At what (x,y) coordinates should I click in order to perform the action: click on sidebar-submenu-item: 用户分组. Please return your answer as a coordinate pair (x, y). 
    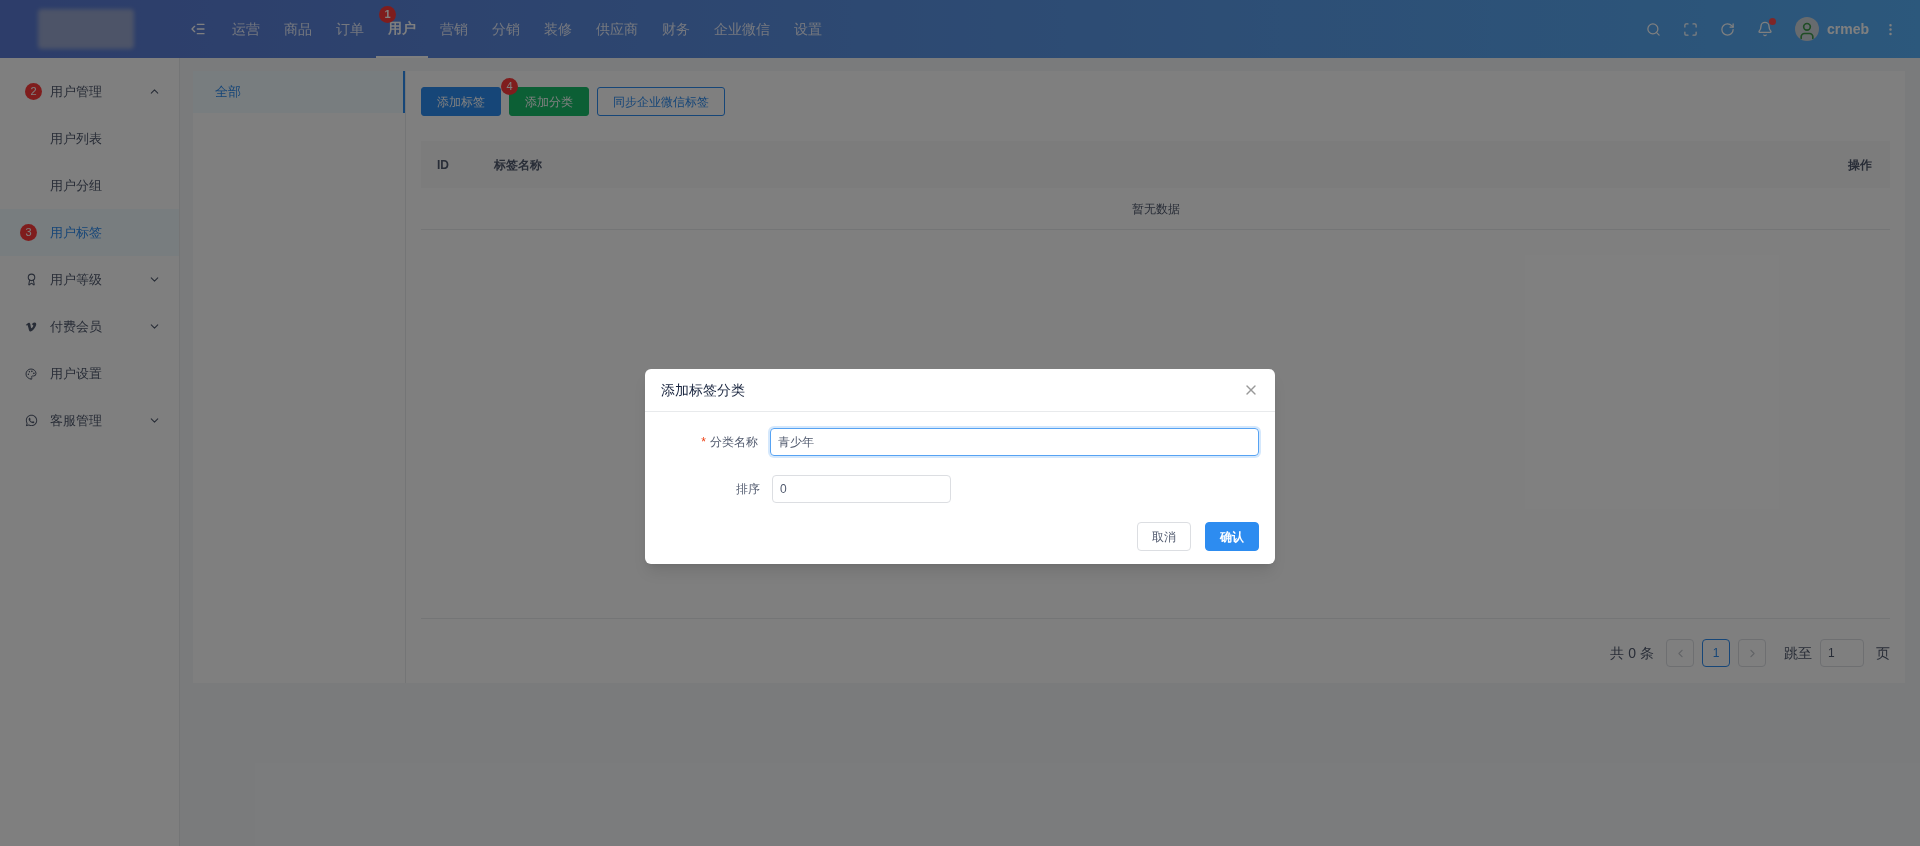
    Looking at the image, I should click on (89, 185).